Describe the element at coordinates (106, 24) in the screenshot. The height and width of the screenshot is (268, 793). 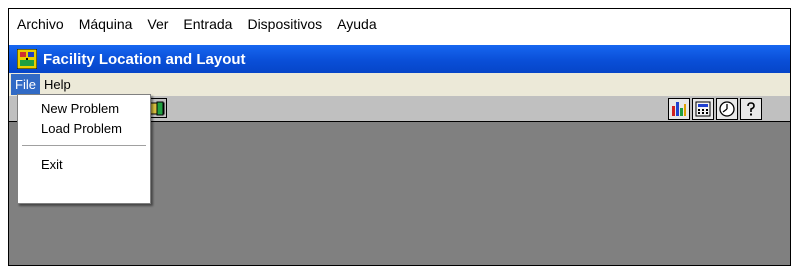
I see `host-menu-maquina: Máquina` at that location.